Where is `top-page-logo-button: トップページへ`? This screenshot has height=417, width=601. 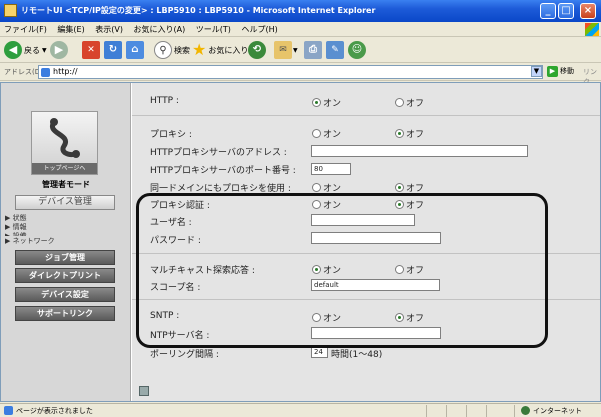
top-page-logo-button: トップページへ is located at coordinates (64, 143).